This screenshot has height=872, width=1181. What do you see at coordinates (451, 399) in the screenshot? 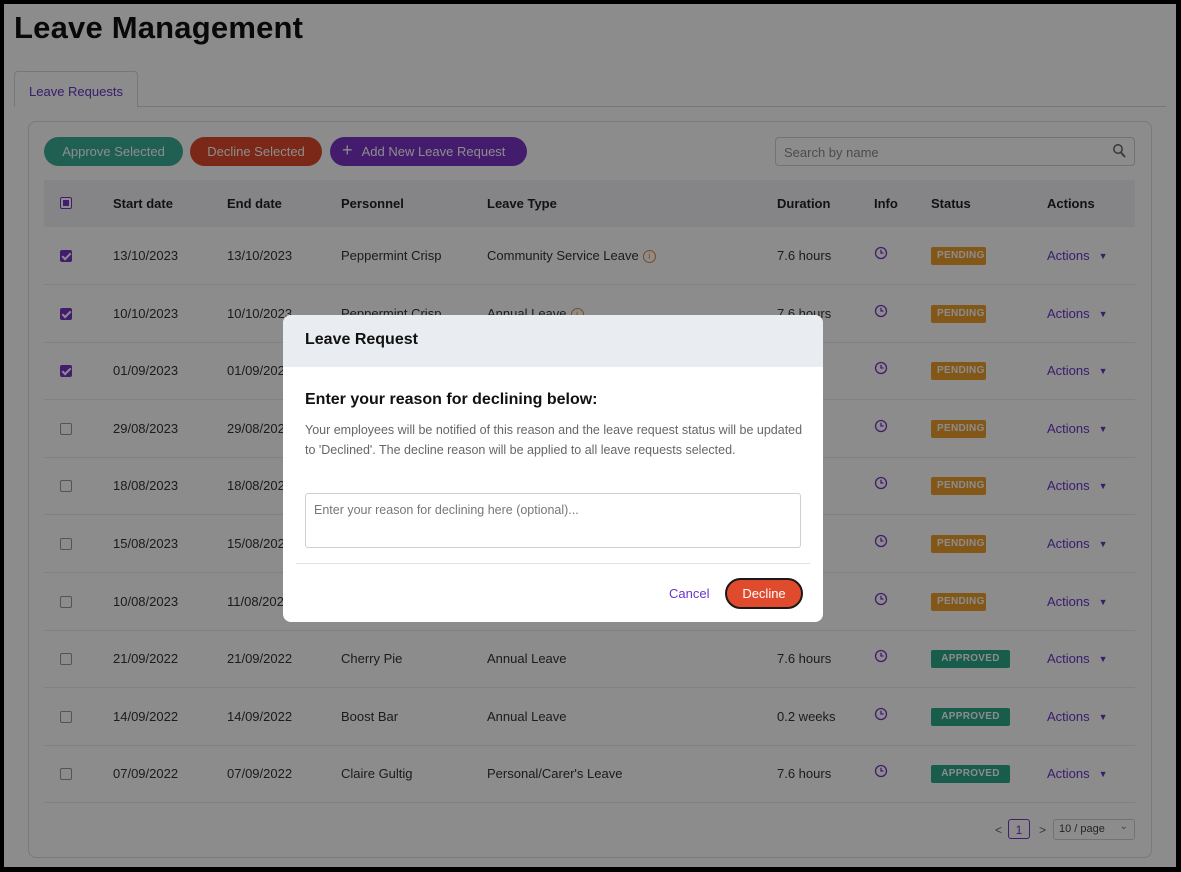
I see `modal-heading: Enter your reason for declining below:` at bounding box center [451, 399].